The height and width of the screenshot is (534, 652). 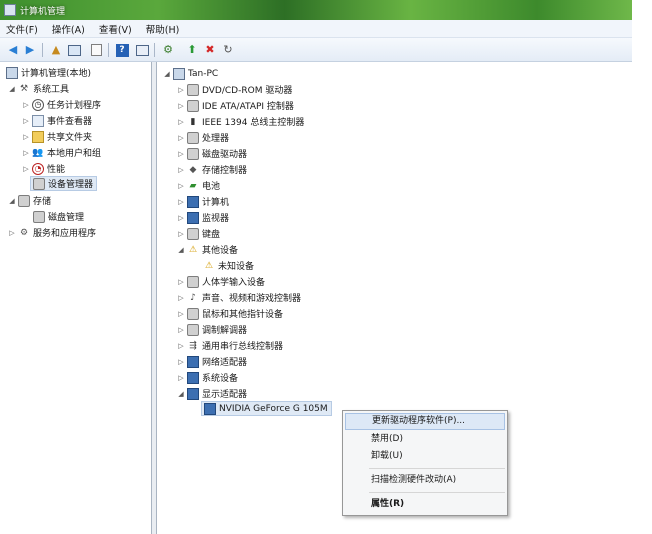 I want to click on ieee1394-icon: ▮, so click(x=193, y=121).